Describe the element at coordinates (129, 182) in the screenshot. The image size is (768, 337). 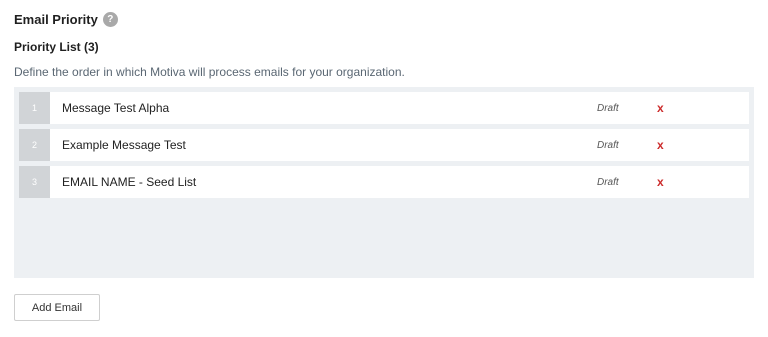
I see `email-name: EMAIL NAME - Seed List` at that location.